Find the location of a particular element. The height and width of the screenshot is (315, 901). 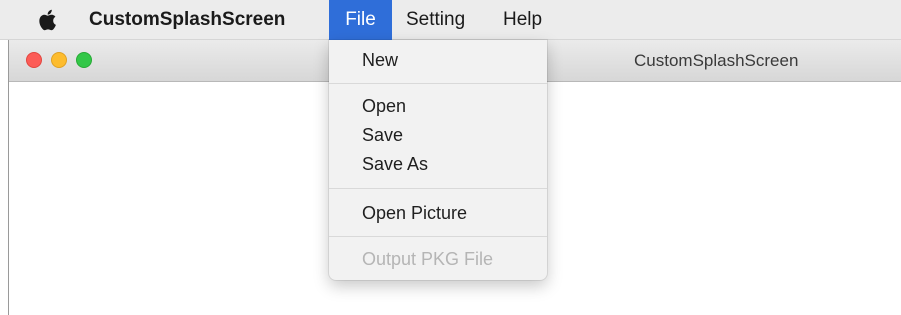

close-window-button is located at coordinates (34, 60).